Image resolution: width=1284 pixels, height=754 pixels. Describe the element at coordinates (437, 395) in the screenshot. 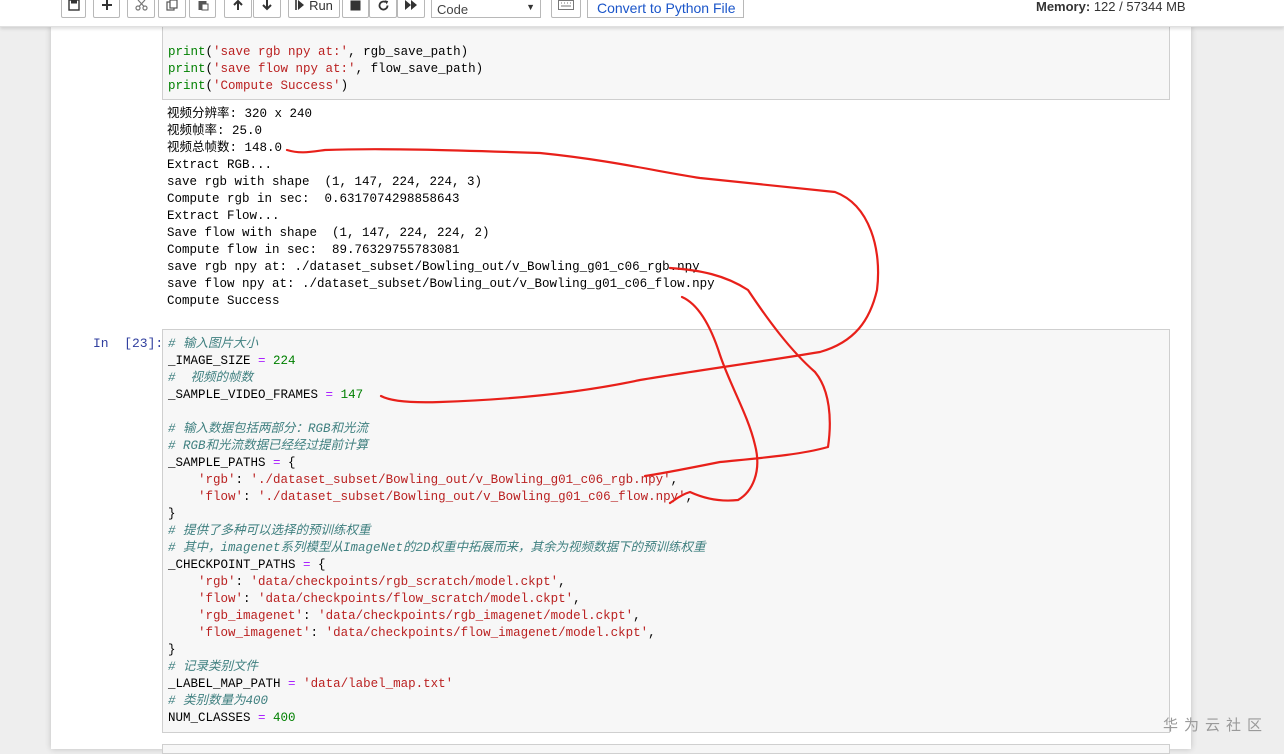

I see `code-line: _SAMPLE_VIDEO_FRAMES = 147` at that location.